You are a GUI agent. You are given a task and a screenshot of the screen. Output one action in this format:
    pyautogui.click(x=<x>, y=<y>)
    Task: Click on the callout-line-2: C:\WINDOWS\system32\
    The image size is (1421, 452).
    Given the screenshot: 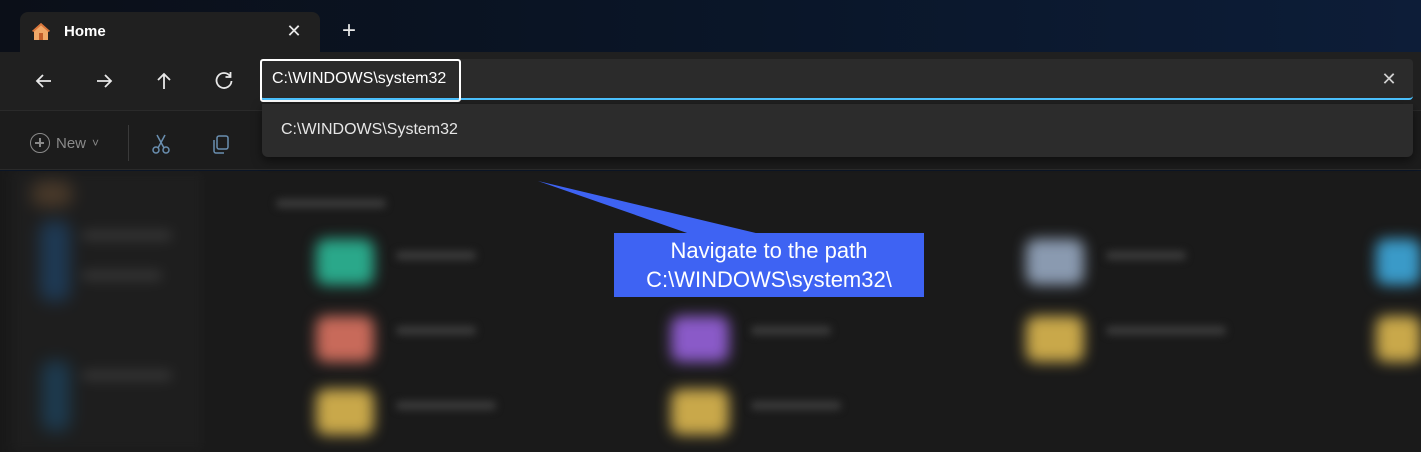 What is the action you would take?
    pyautogui.click(x=769, y=279)
    